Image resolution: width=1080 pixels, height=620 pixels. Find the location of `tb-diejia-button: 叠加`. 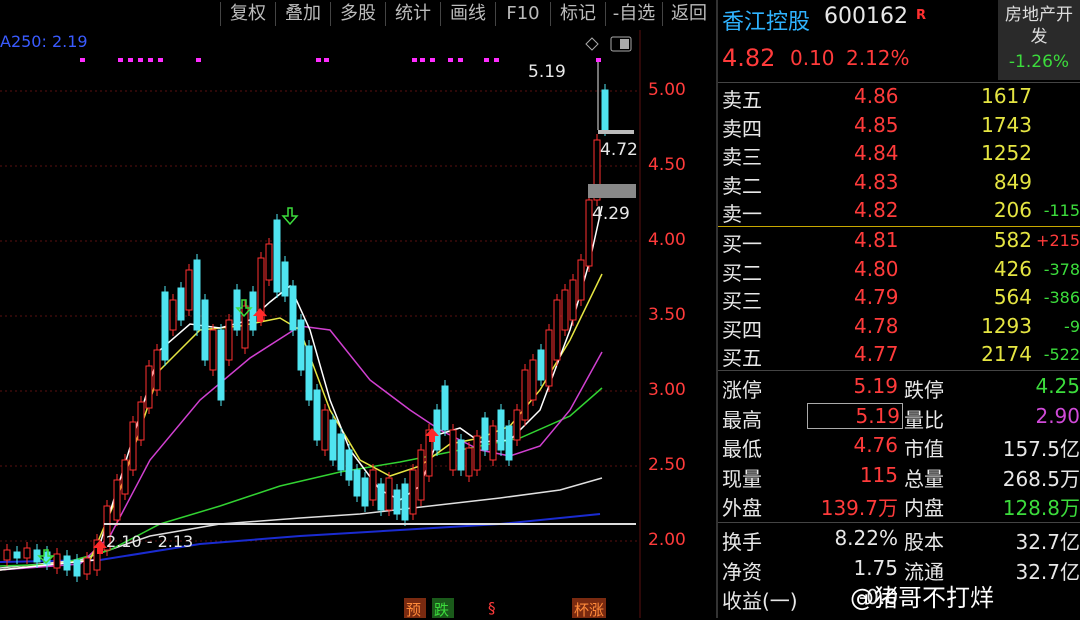

tb-diejia-button: 叠加 is located at coordinates (302, 14).